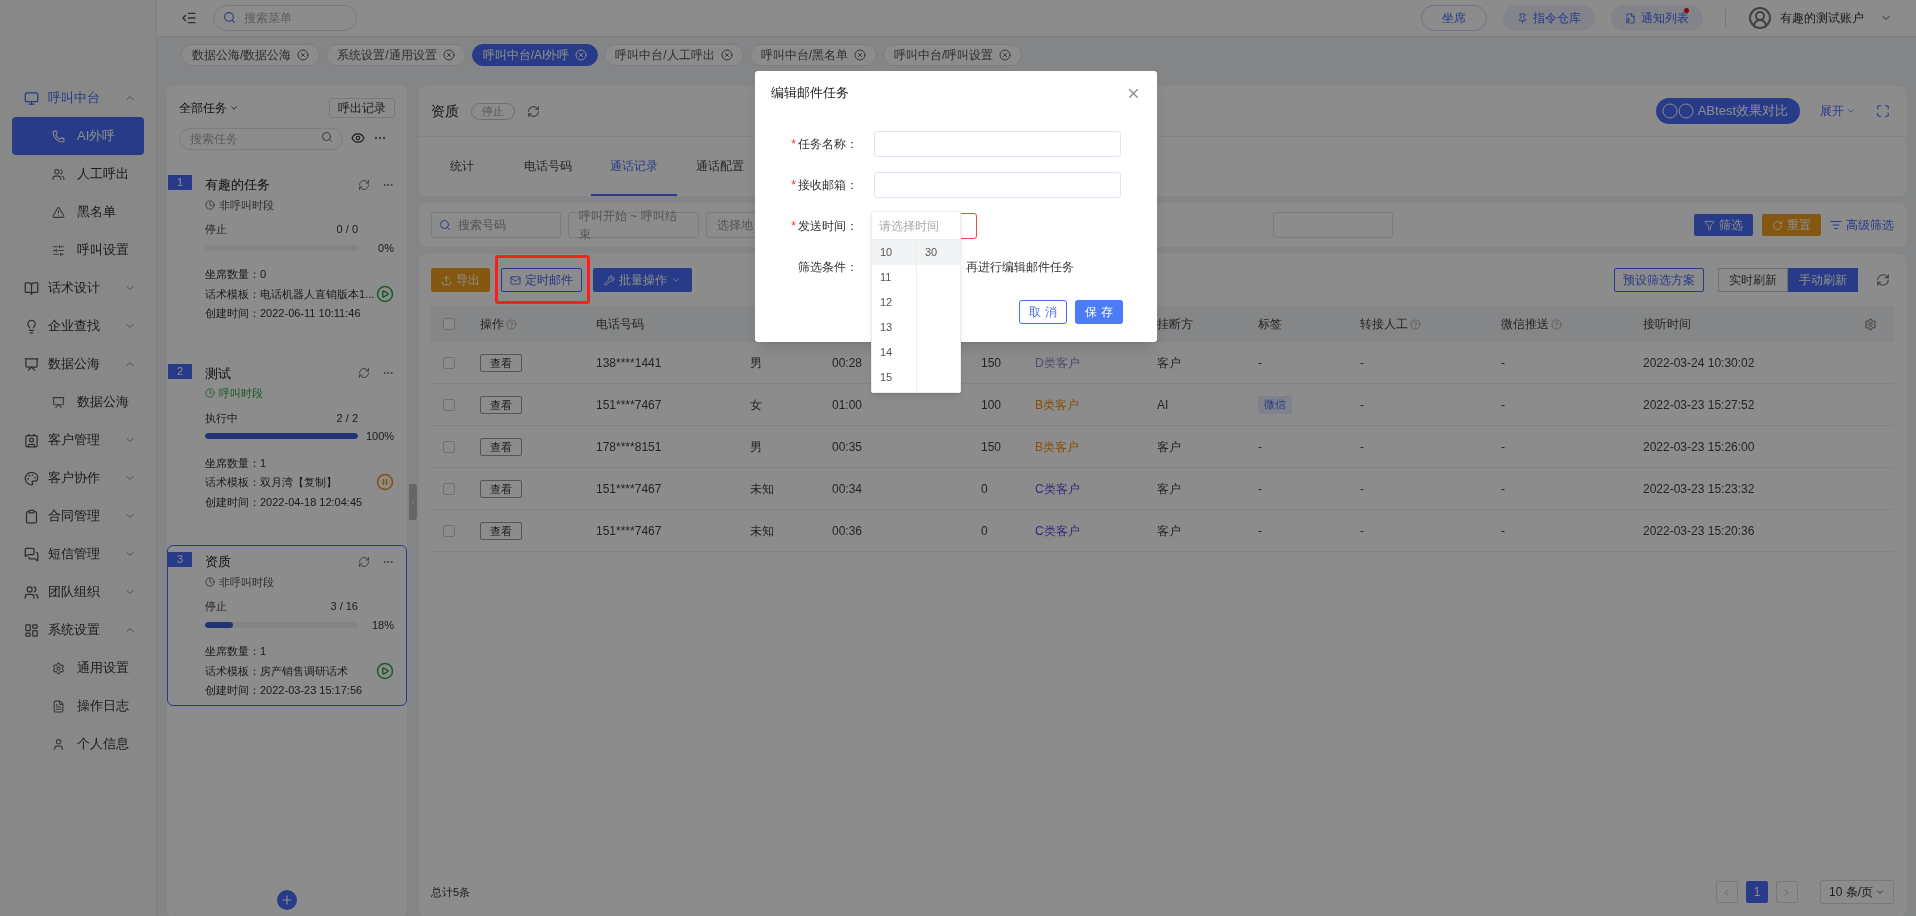 Image resolution: width=1916 pixels, height=916 pixels. What do you see at coordinates (218, 373) in the screenshot?
I see `task-name: 测试` at bounding box center [218, 373].